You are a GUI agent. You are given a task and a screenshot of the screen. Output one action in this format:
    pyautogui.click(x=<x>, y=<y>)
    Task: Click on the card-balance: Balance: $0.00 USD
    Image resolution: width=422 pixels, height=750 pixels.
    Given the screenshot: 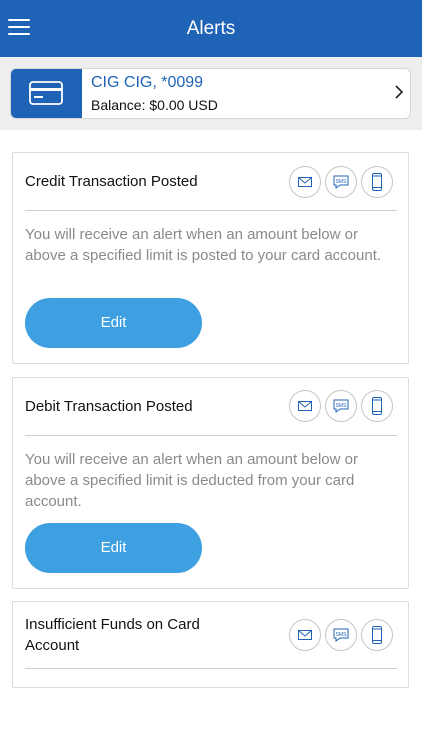 What is the action you would take?
    pyautogui.click(x=154, y=105)
    